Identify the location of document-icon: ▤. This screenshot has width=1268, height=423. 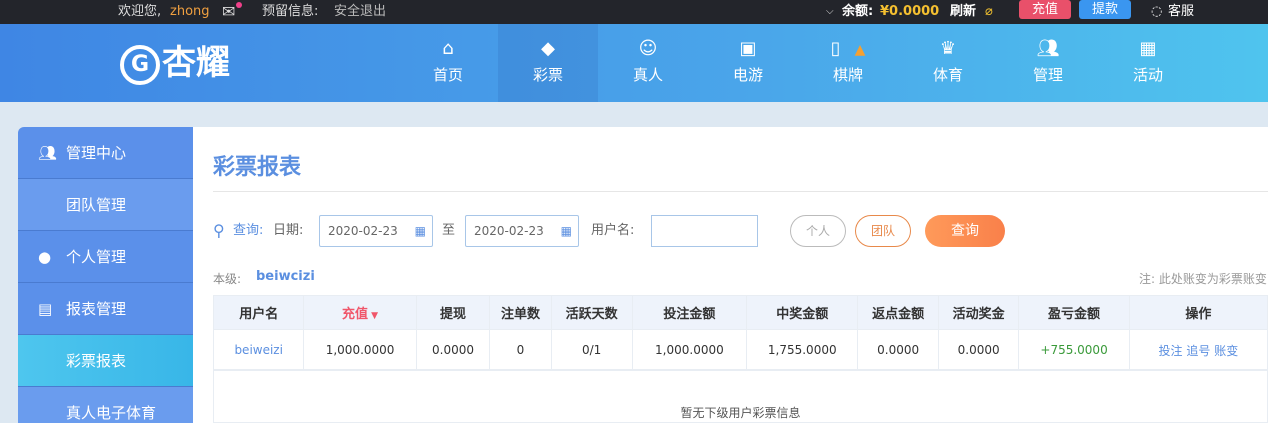
(45, 309).